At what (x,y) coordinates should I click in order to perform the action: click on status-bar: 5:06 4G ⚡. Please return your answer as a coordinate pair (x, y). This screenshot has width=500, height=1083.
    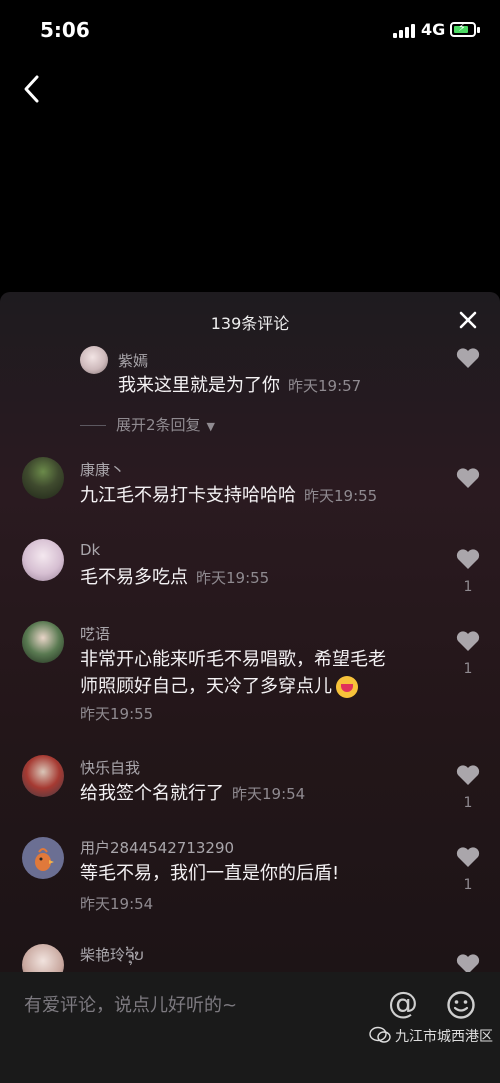
    Looking at the image, I should click on (250, 30).